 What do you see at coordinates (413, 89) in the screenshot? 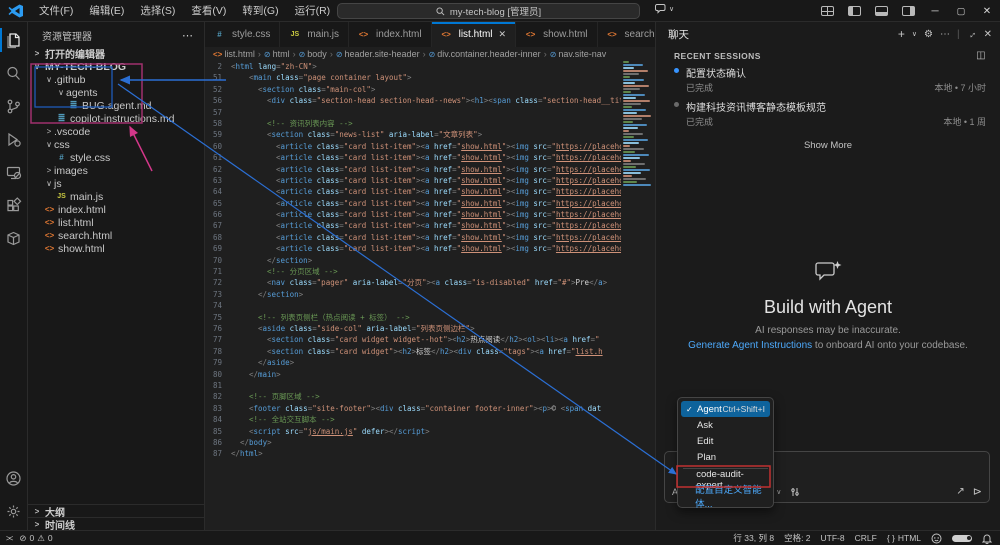
I see `code-line-52: 52 <section class="main-col">` at bounding box center [413, 89].